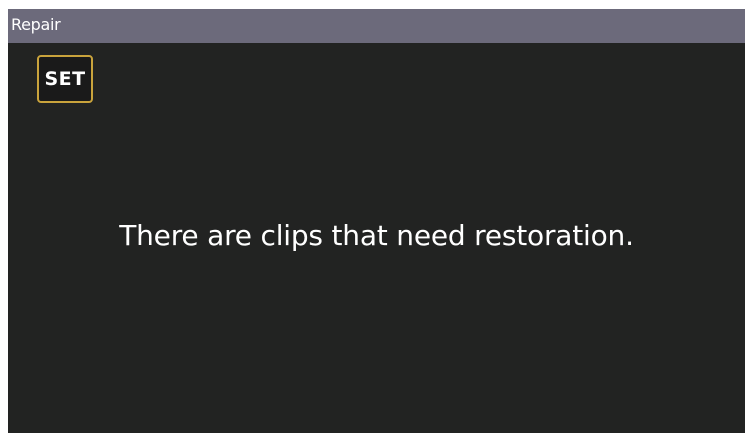  Describe the element at coordinates (36, 24) in the screenshot. I see `screen-title: Repair` at that location.